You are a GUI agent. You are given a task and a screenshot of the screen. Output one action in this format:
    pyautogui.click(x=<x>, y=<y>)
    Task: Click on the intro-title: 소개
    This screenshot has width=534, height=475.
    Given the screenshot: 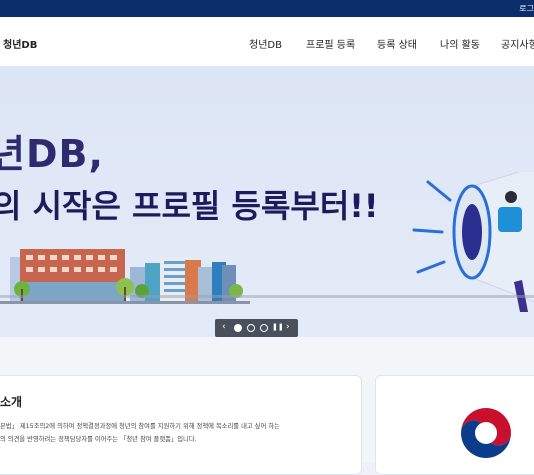 What is the action you would take?
    pyautogui.click(x=11, y=402)
    